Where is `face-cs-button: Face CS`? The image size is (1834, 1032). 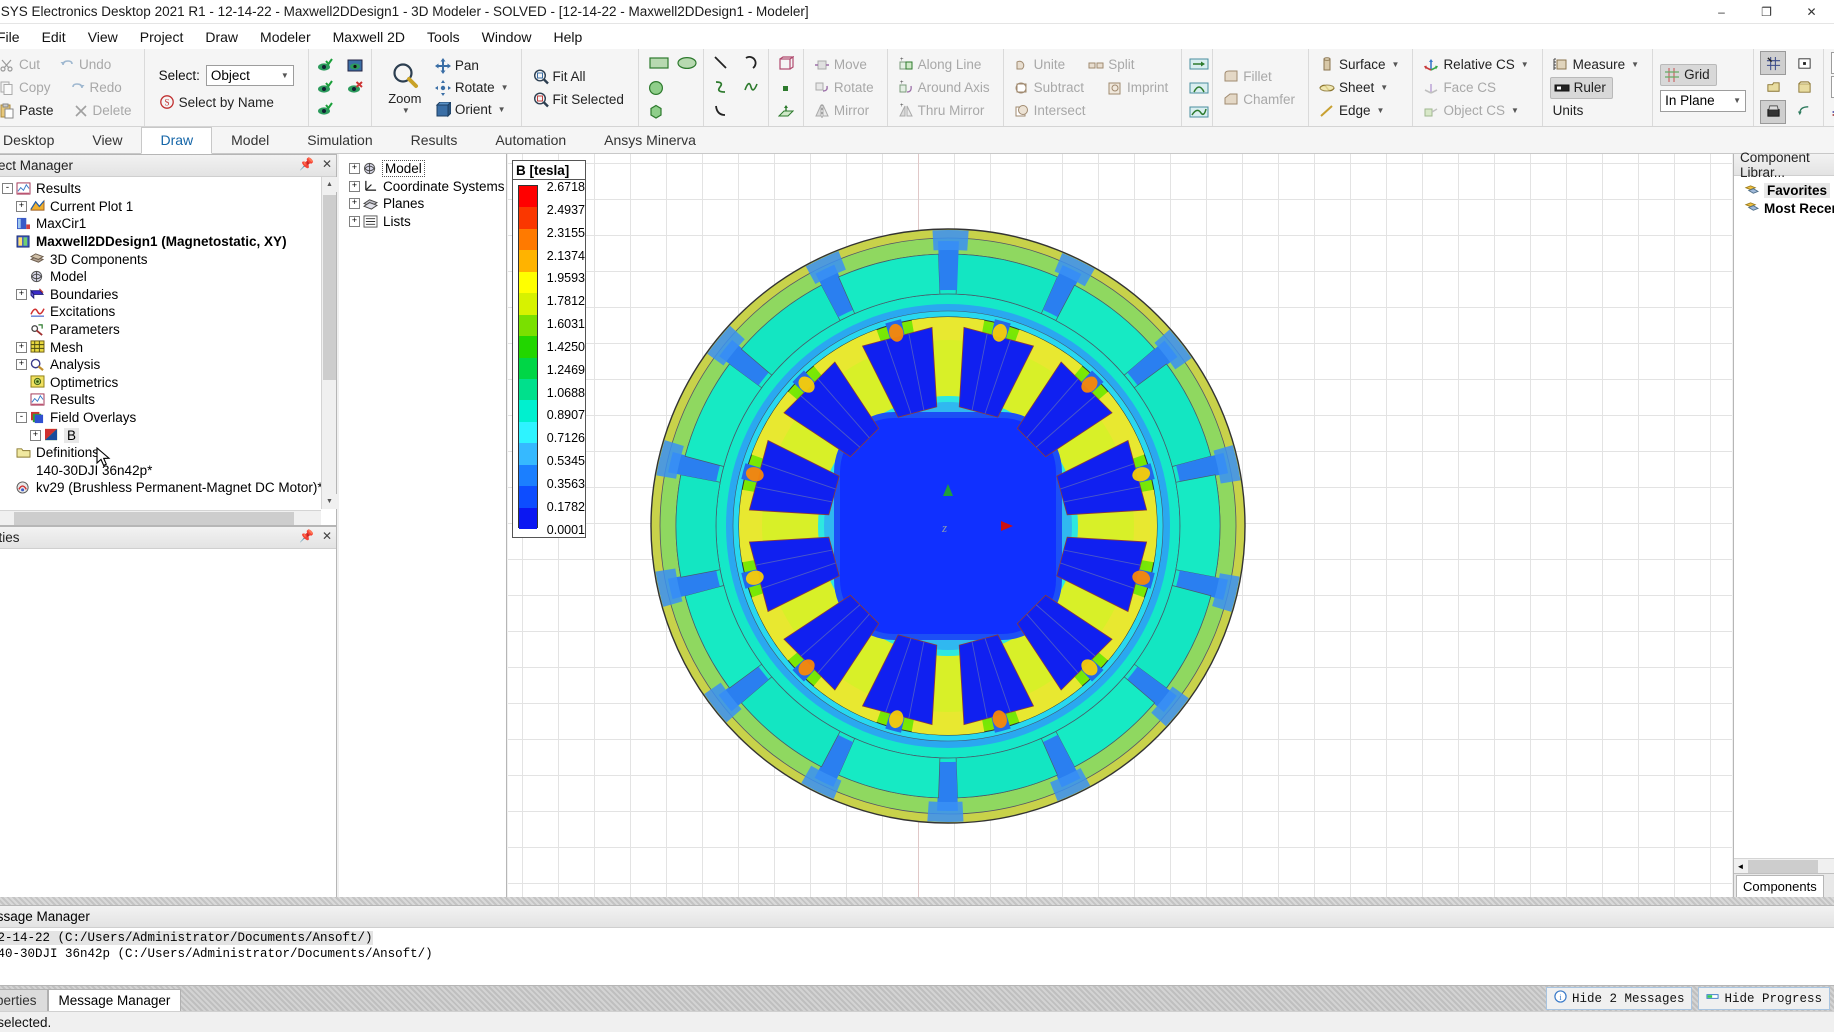
face-cs-button: Face CS is located at coordinates (1461, 88).